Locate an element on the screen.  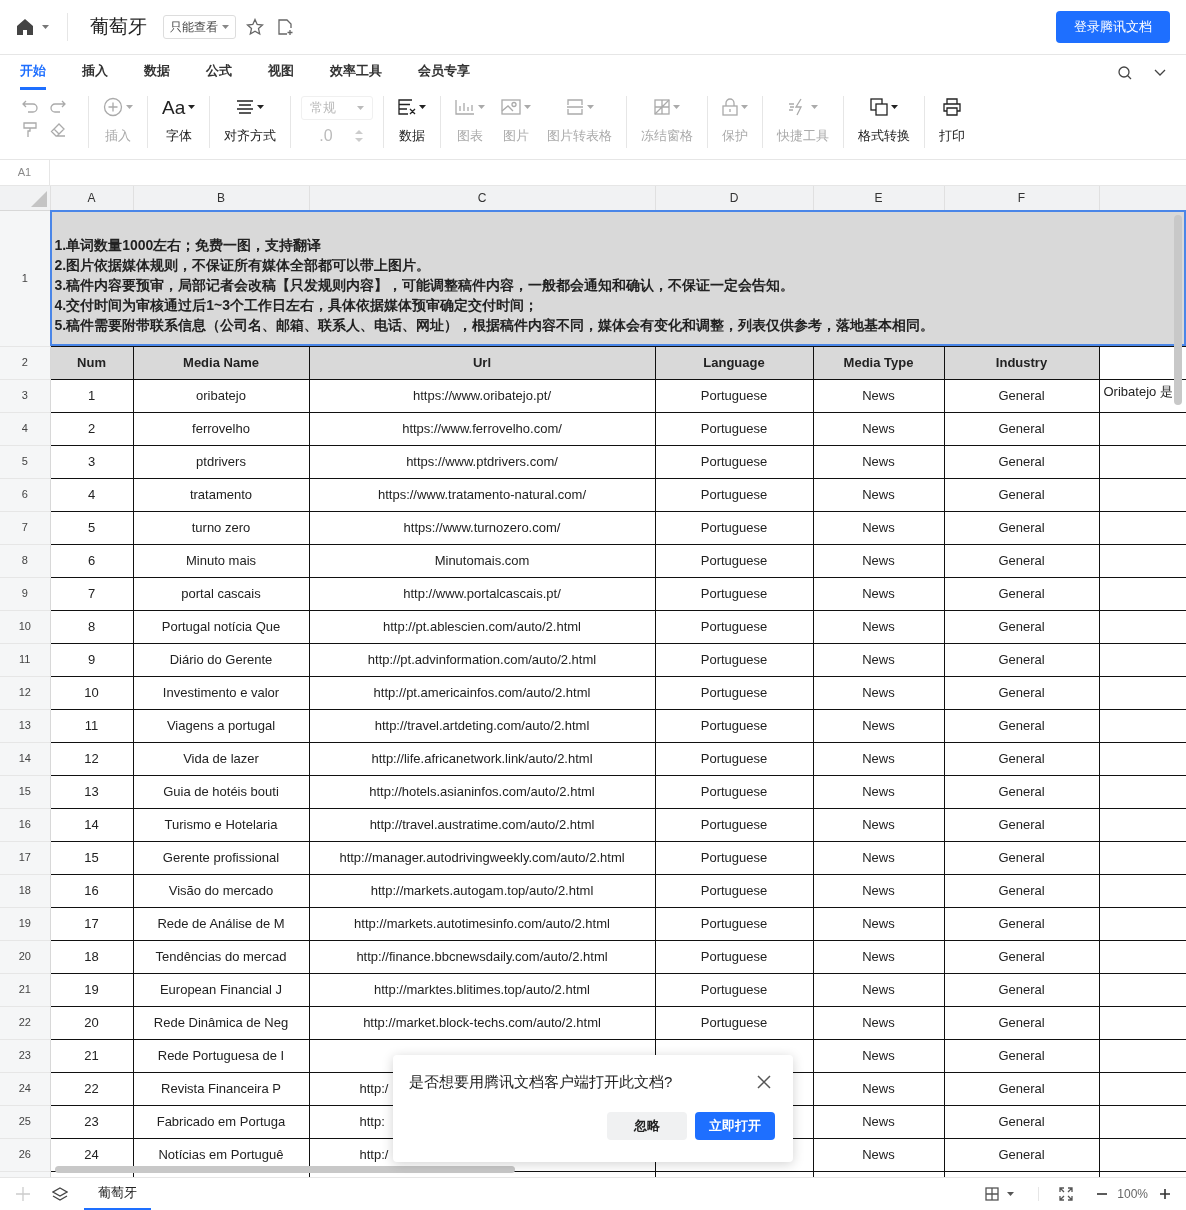
column-title: Language is located at coordinates (734, 362).